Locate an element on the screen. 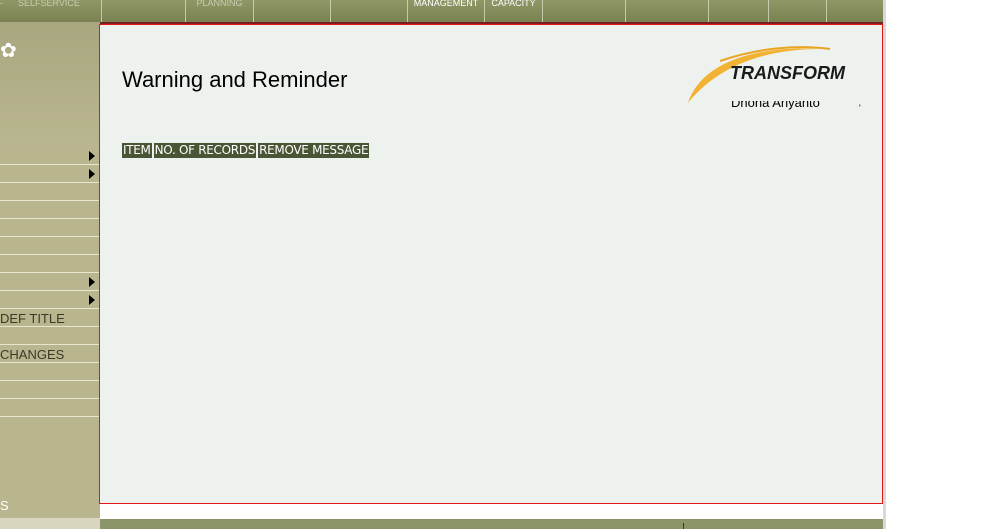 This screenshot has width=982, height=529. bottom-divider is located at coordinates (683, 526).